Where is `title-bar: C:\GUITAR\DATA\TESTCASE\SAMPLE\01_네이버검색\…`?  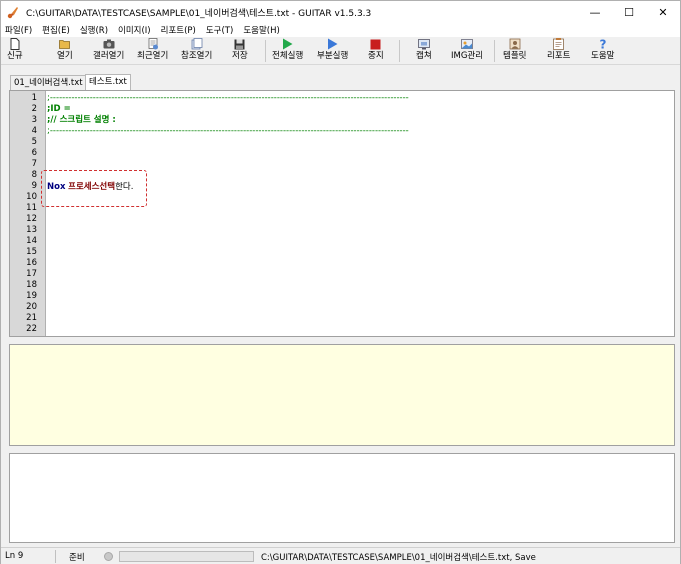
title-bar: C:\GUITAR\DATA\TESTCASE\SAMPLE\01_네이버검색\… is located at coordinates (340, 12).